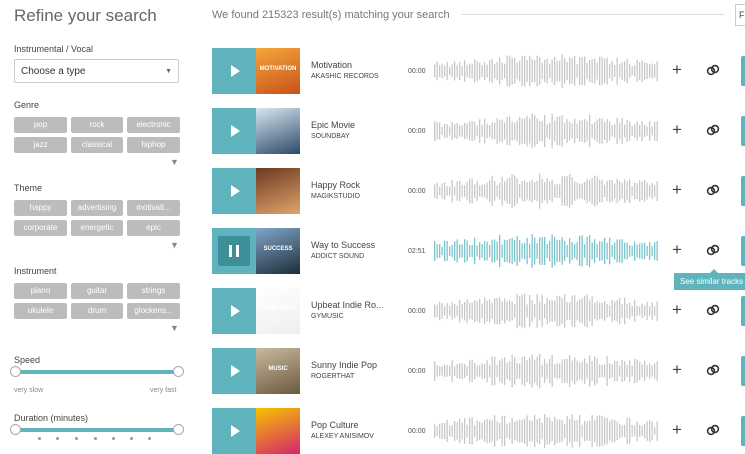 Image resolution: width=745 pixels, height=454 pixels. What do you see at coordinates (40, 145) in the screenshot?
I see `genre-tag-jazz: jazz` at bounding box center [40, 145].